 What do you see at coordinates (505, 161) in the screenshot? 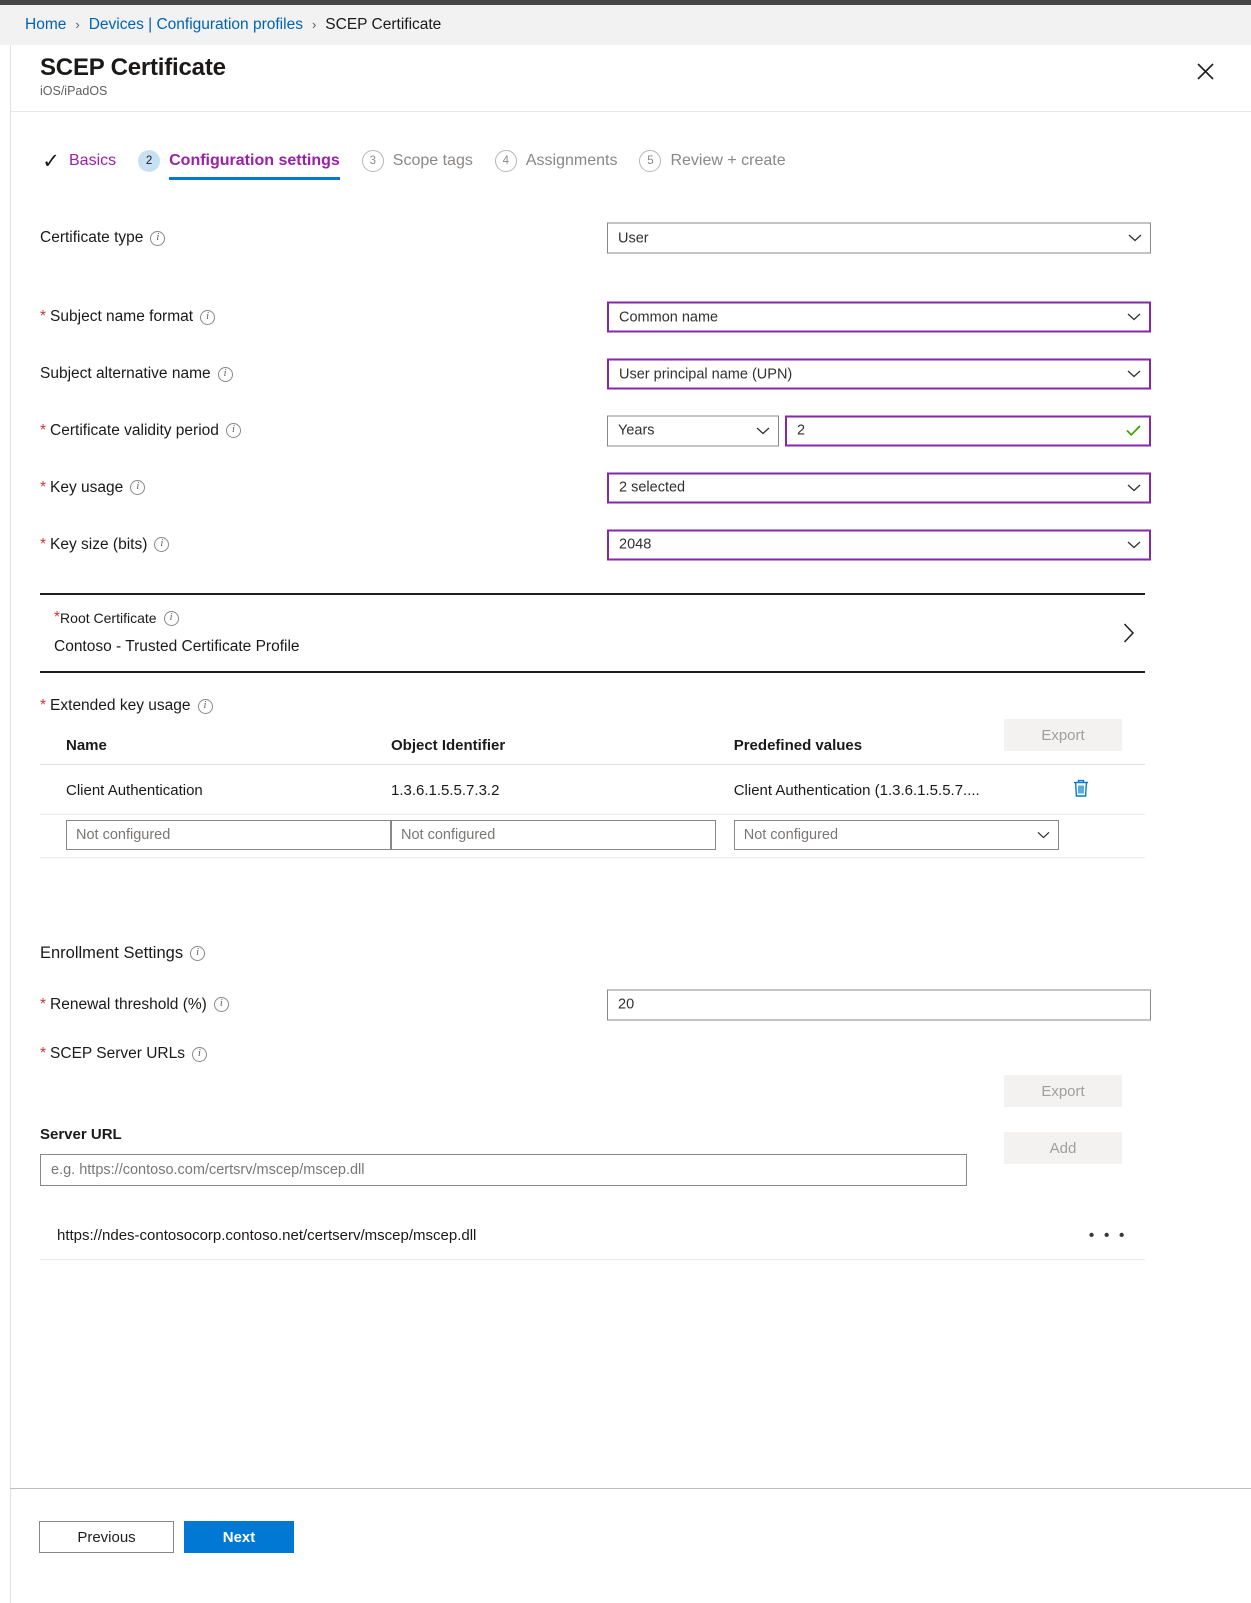
I see `step-number-badge: 4` at bounding box center [505, 161].